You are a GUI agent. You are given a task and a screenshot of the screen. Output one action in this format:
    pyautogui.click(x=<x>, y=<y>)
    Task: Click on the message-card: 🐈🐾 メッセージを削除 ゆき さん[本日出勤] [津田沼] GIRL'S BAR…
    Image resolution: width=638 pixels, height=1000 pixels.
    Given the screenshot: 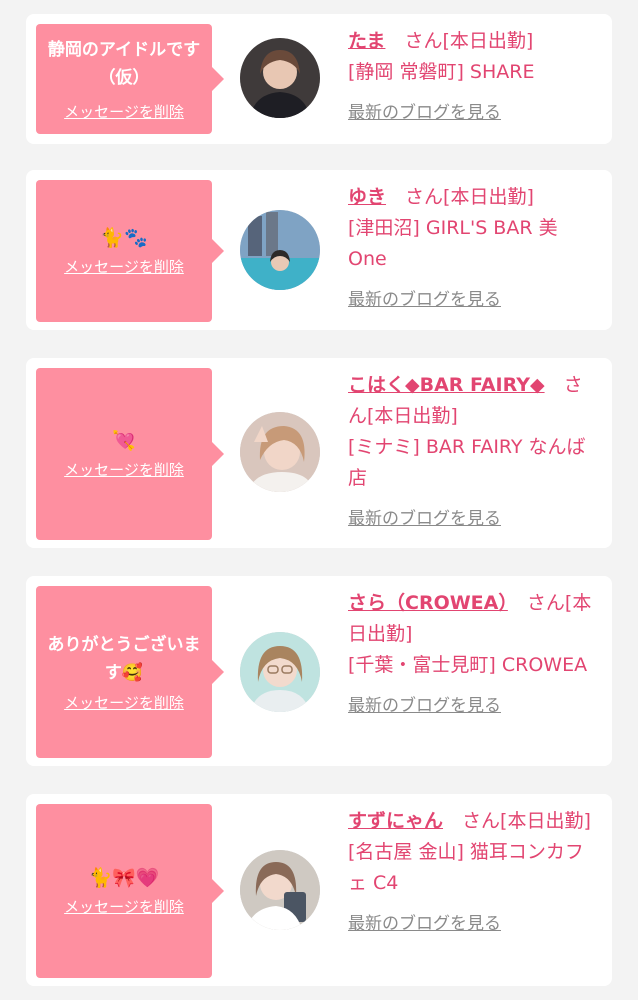 What is the action you would take?
    pyautogui.click(x=319, y=250)
    